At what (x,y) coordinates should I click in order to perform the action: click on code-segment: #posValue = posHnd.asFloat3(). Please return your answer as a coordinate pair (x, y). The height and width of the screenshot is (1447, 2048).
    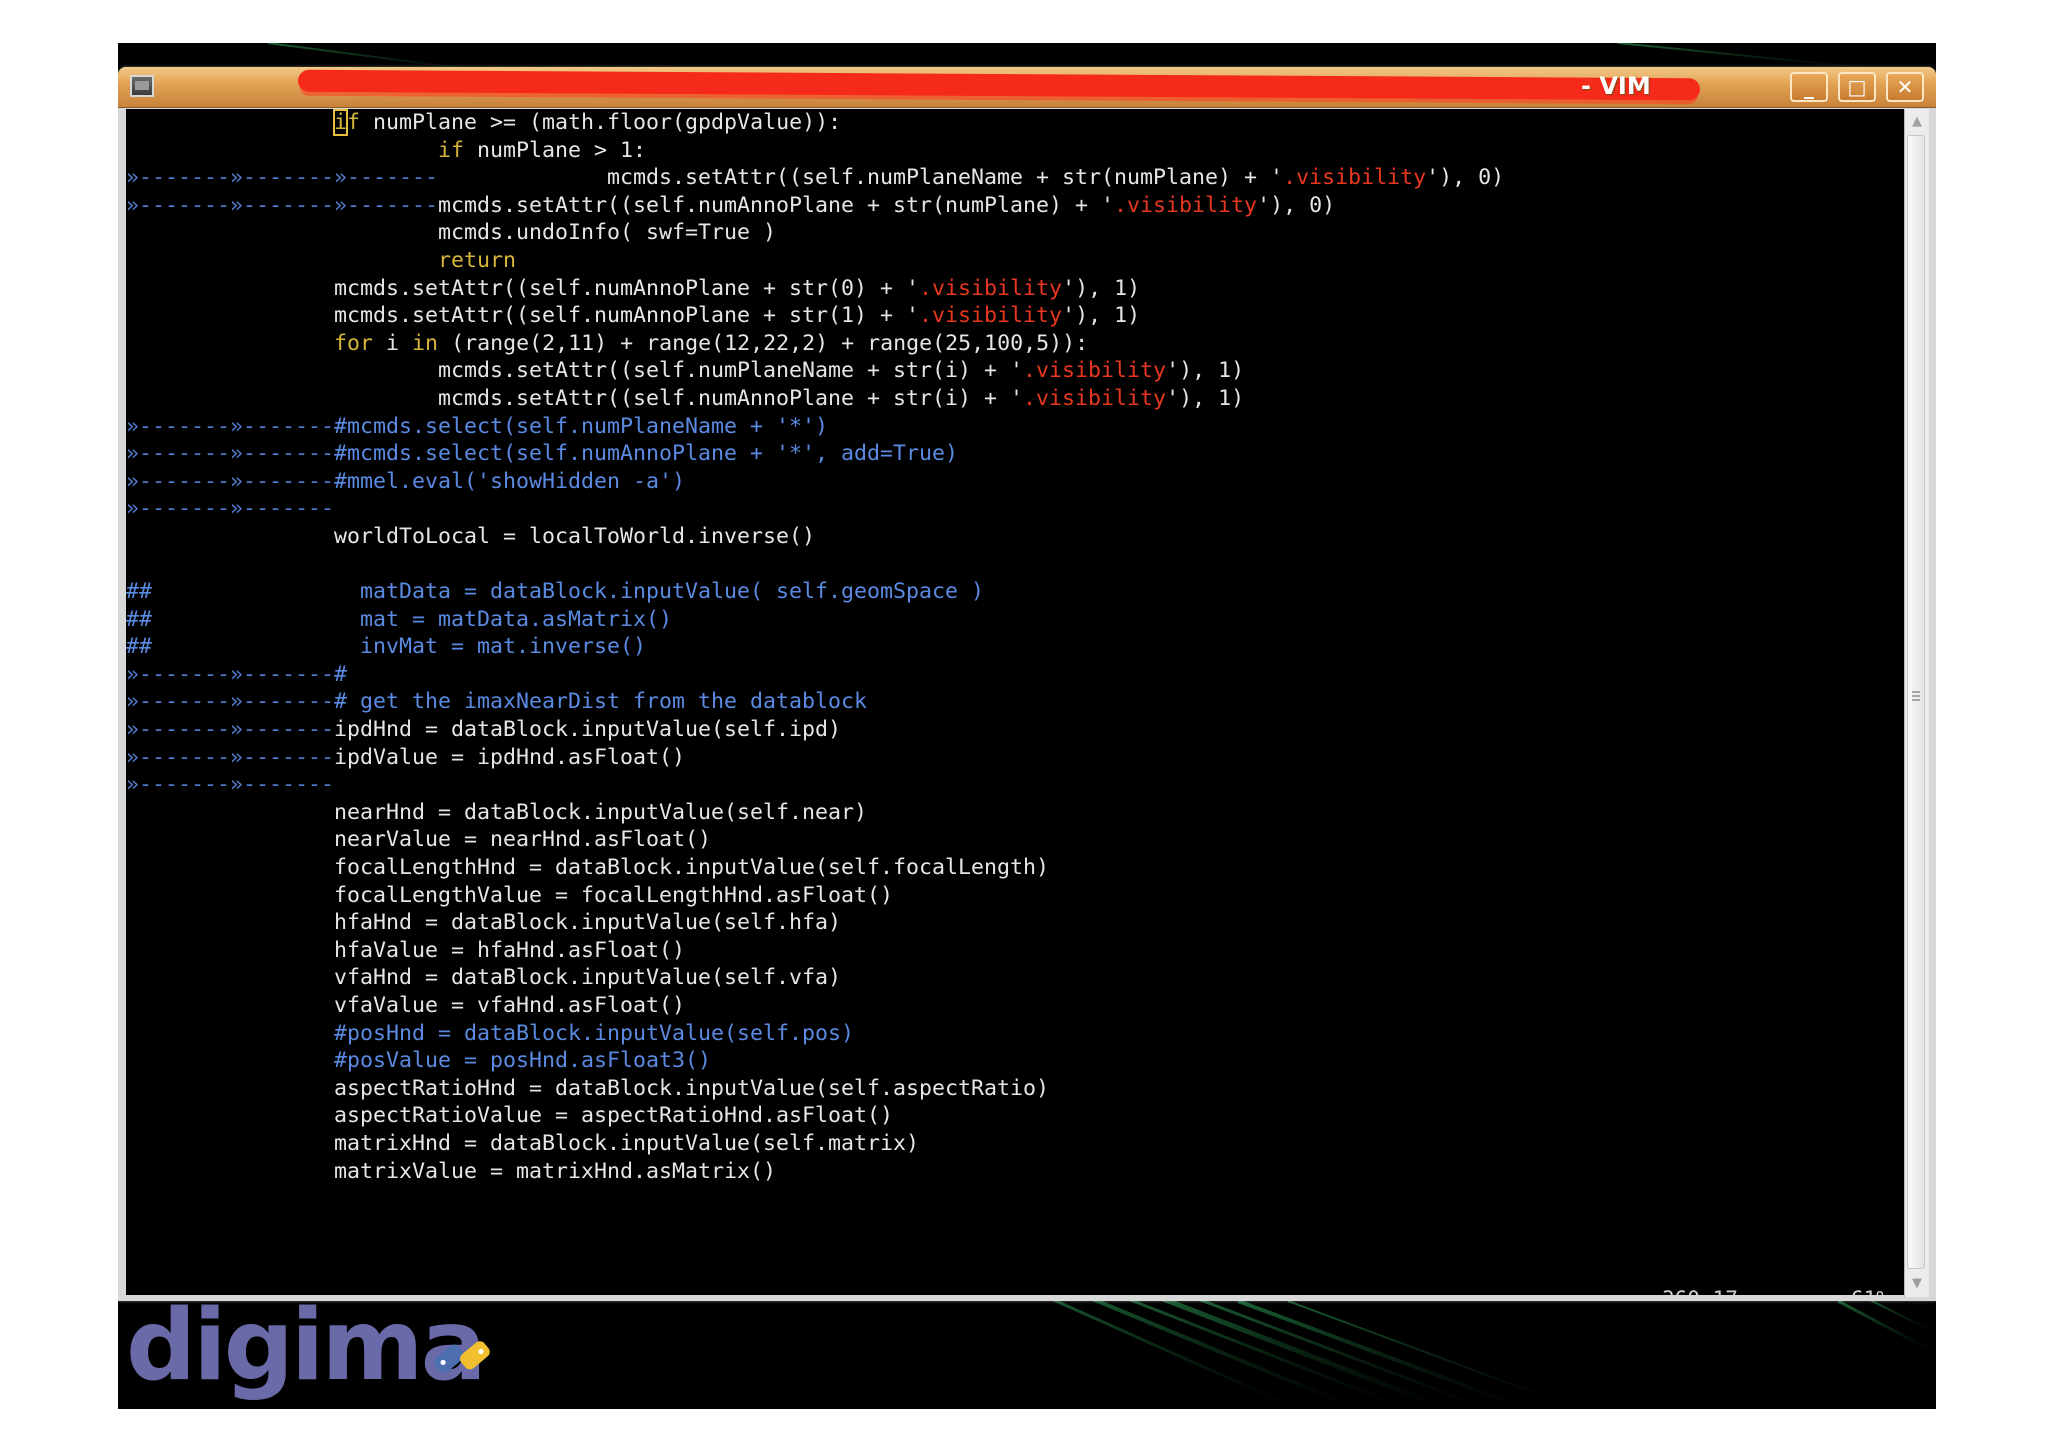
    Looking at the image, I should click on (523, 1061).